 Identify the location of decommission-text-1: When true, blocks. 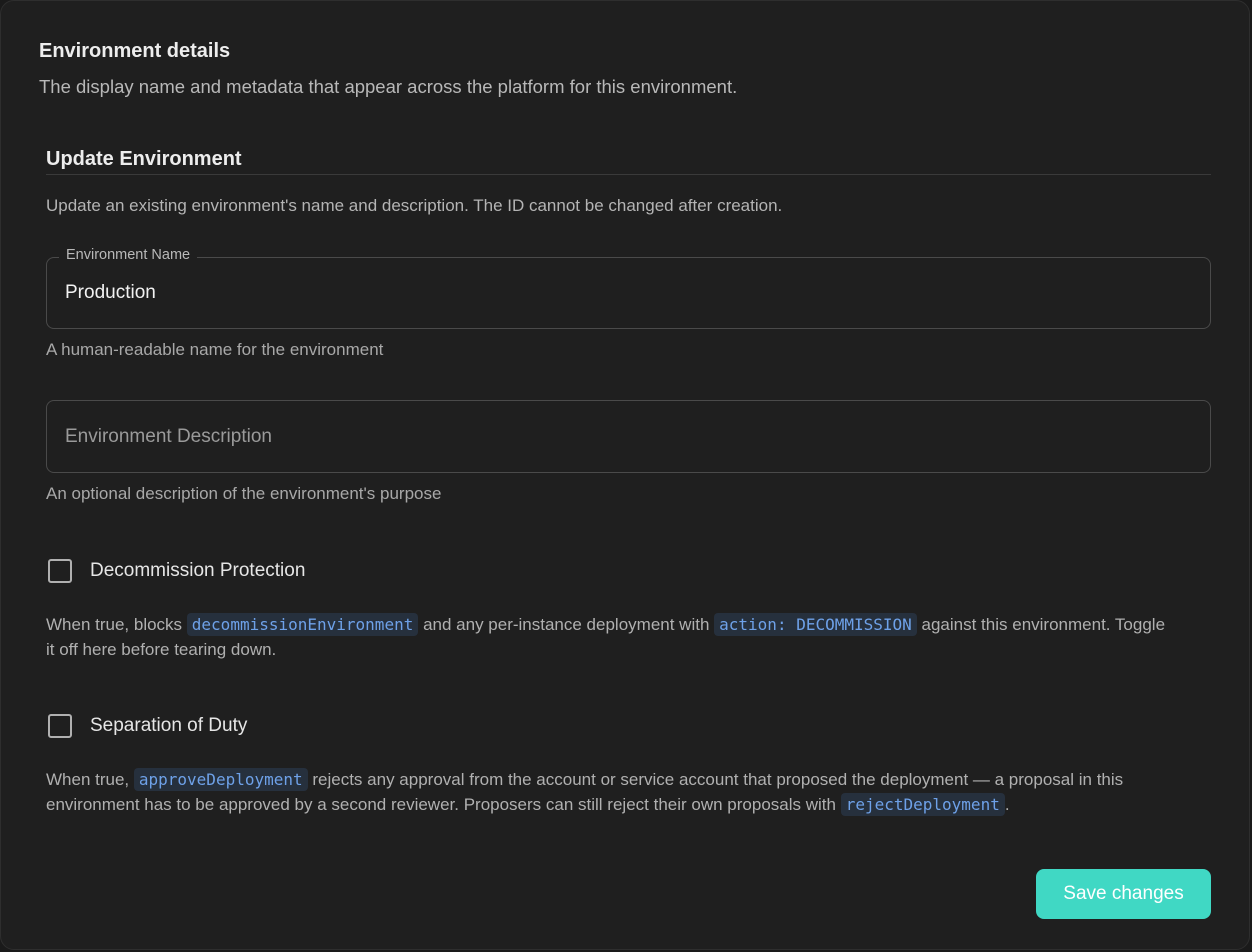
(116, 624).